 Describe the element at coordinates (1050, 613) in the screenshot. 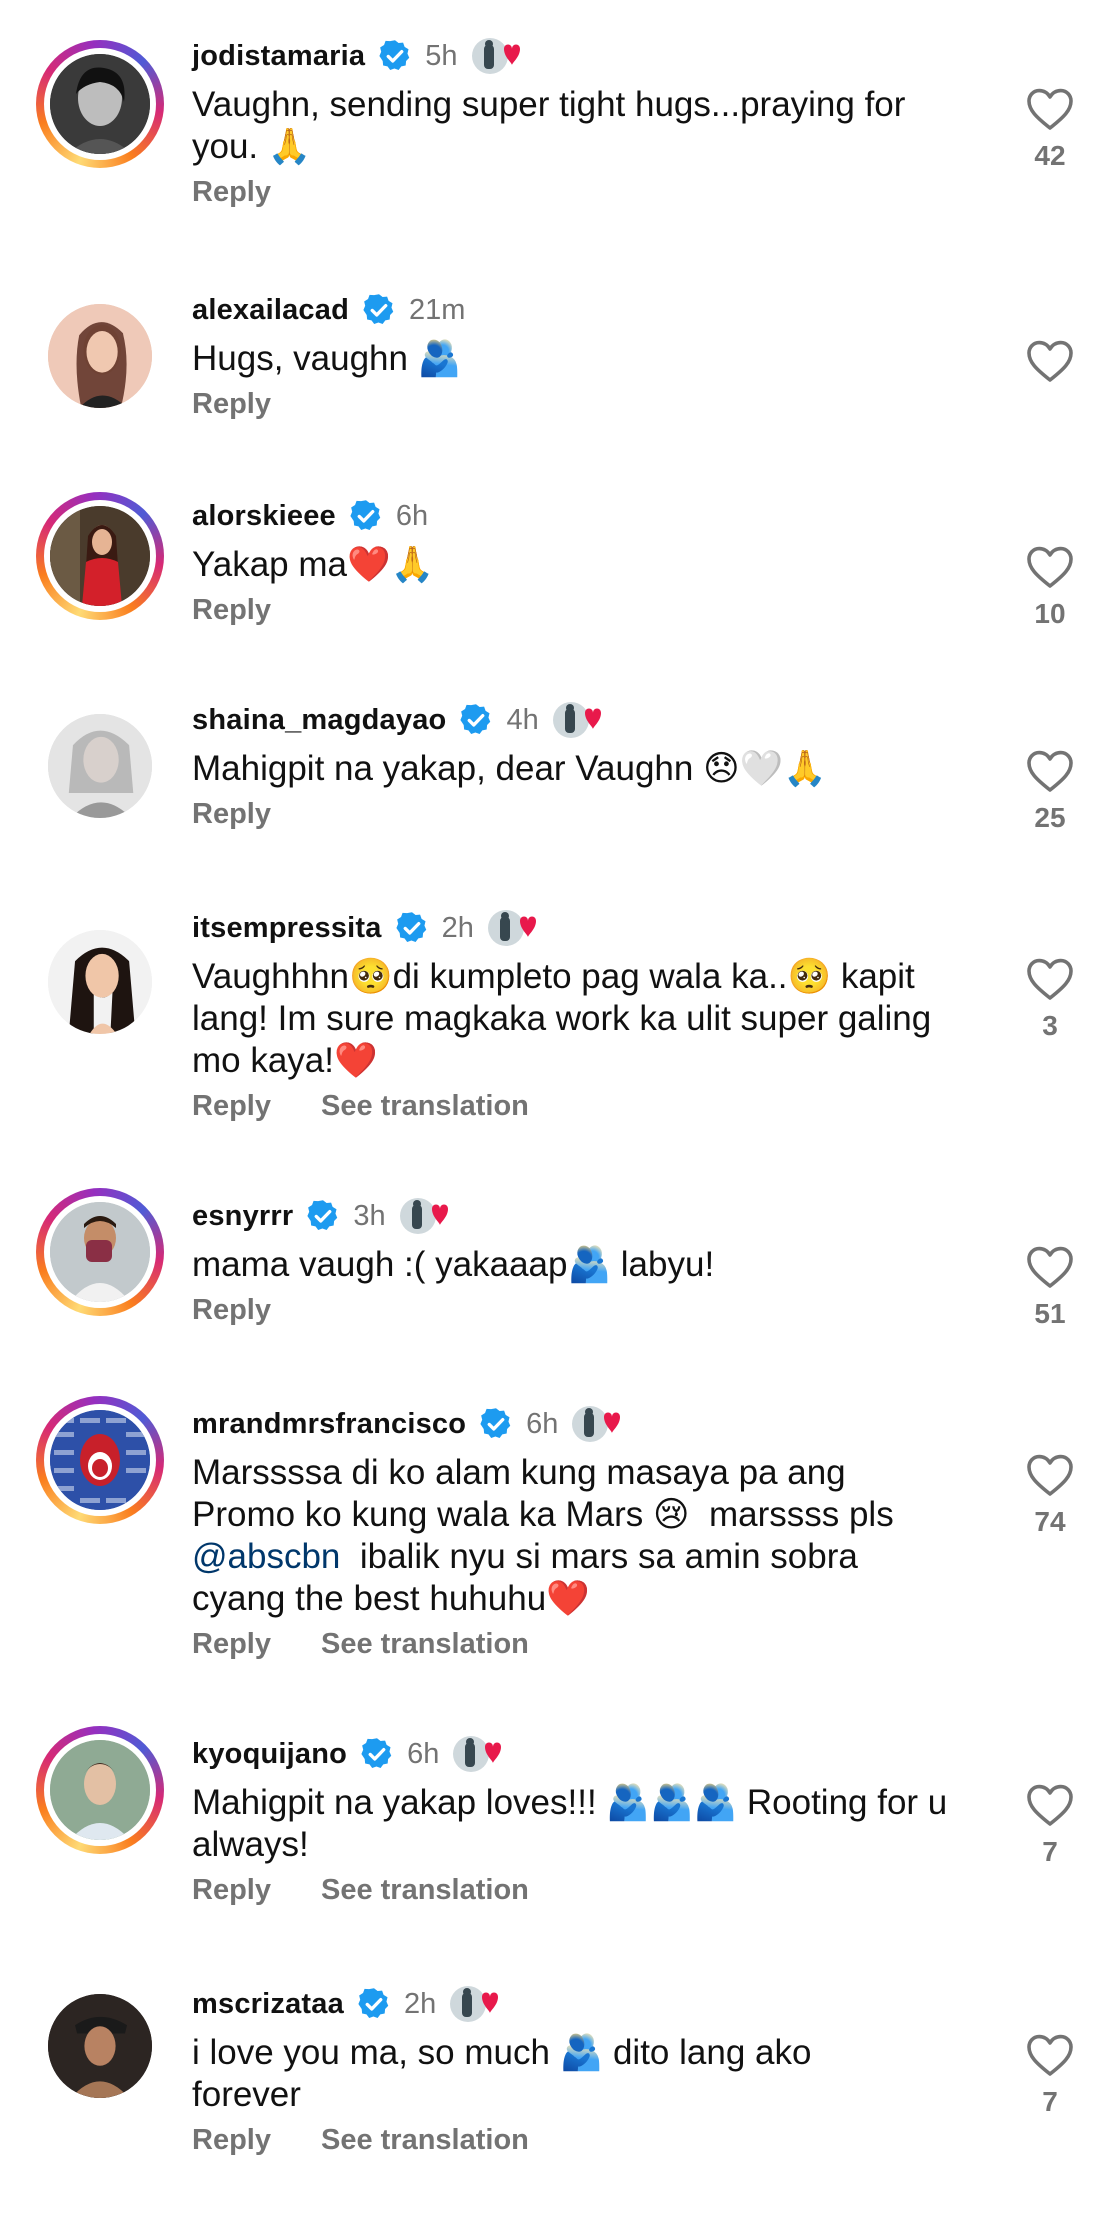

I see `like-count: 10` at that location.